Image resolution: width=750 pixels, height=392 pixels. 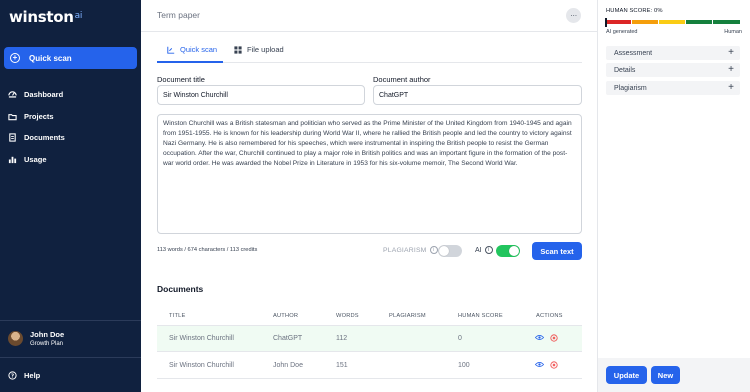 I want to click on column-header: TITLE, so click(x=177, y=316).